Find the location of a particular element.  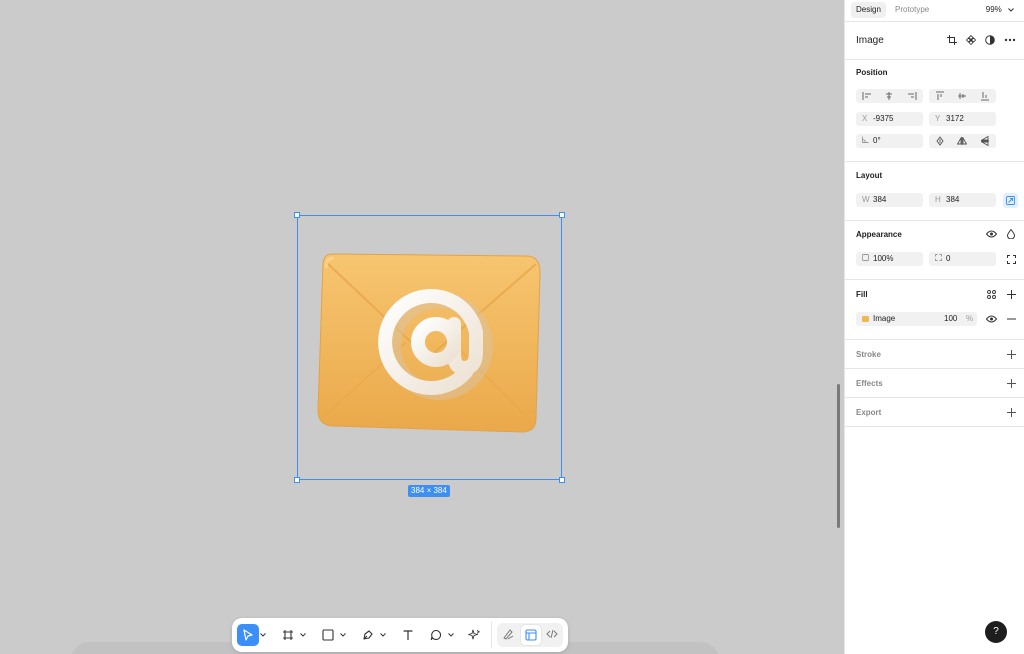

x-value: -9375 is located at coordinates (883, 118).